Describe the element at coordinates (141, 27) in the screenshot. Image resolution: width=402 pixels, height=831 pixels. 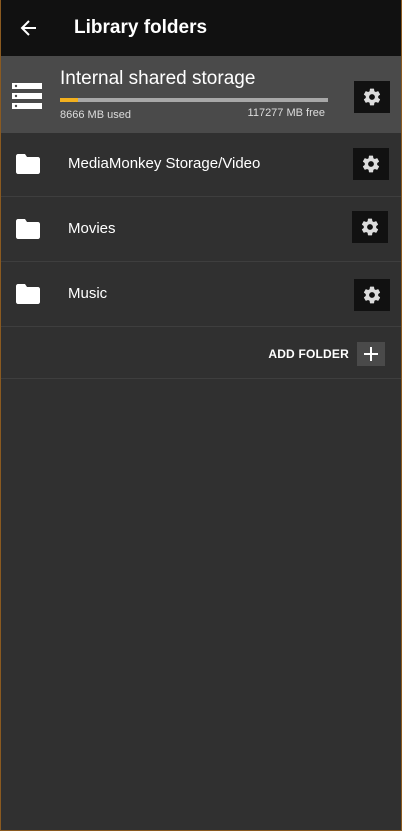
I see `page-title: Library folders` at that location.